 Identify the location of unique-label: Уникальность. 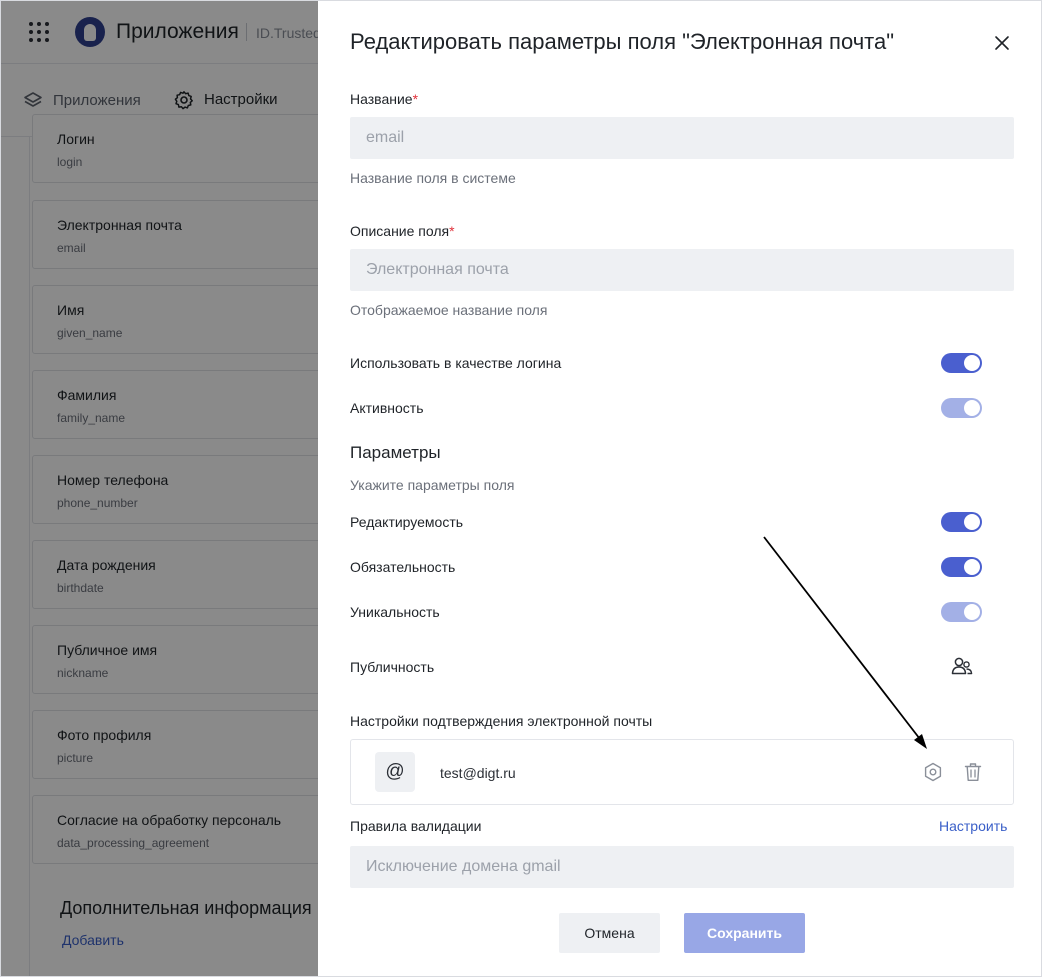
(395, 612).